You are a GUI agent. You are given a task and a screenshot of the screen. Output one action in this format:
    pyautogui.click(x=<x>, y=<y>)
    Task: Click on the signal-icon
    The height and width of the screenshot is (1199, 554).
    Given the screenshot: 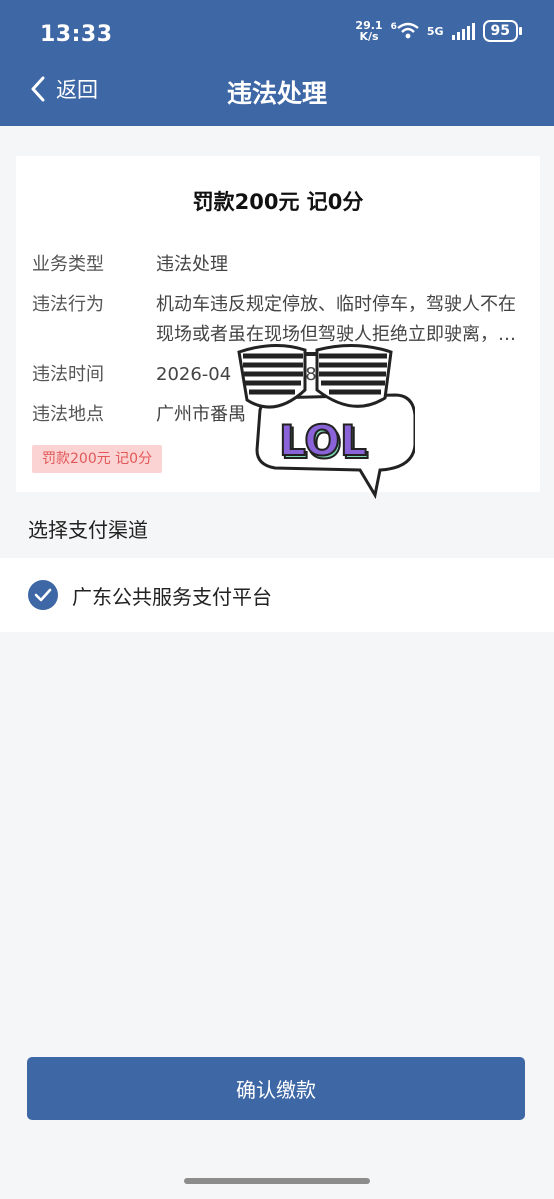 What is the action you would take?
    pyautogui.click(x=463, y=31)
    